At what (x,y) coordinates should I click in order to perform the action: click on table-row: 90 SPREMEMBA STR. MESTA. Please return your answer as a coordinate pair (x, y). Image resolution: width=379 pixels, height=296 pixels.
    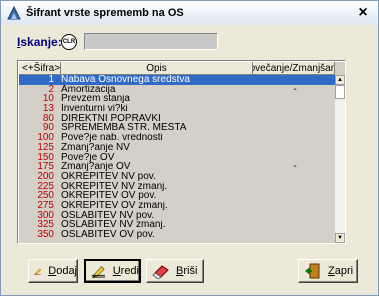
    Looking at the image, I should click on (177, 128).